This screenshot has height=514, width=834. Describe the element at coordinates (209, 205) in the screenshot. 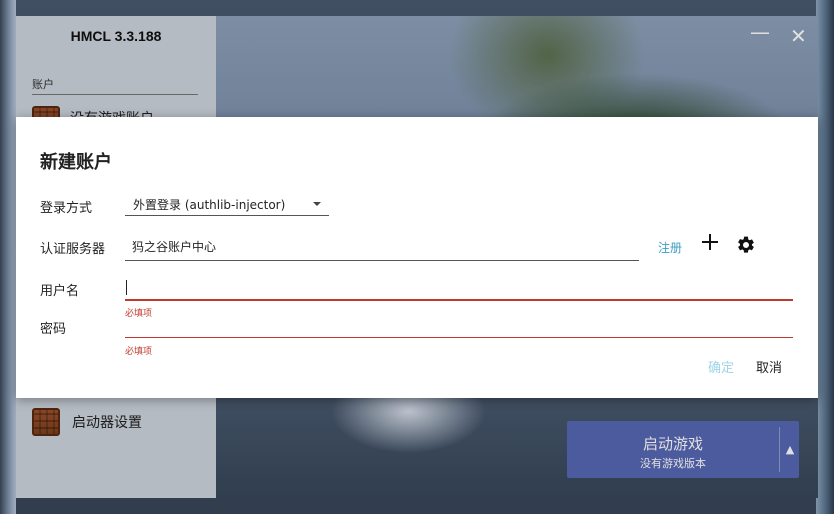

I see `login-method-value: 外置登录 (authlib-injector)` at that location.